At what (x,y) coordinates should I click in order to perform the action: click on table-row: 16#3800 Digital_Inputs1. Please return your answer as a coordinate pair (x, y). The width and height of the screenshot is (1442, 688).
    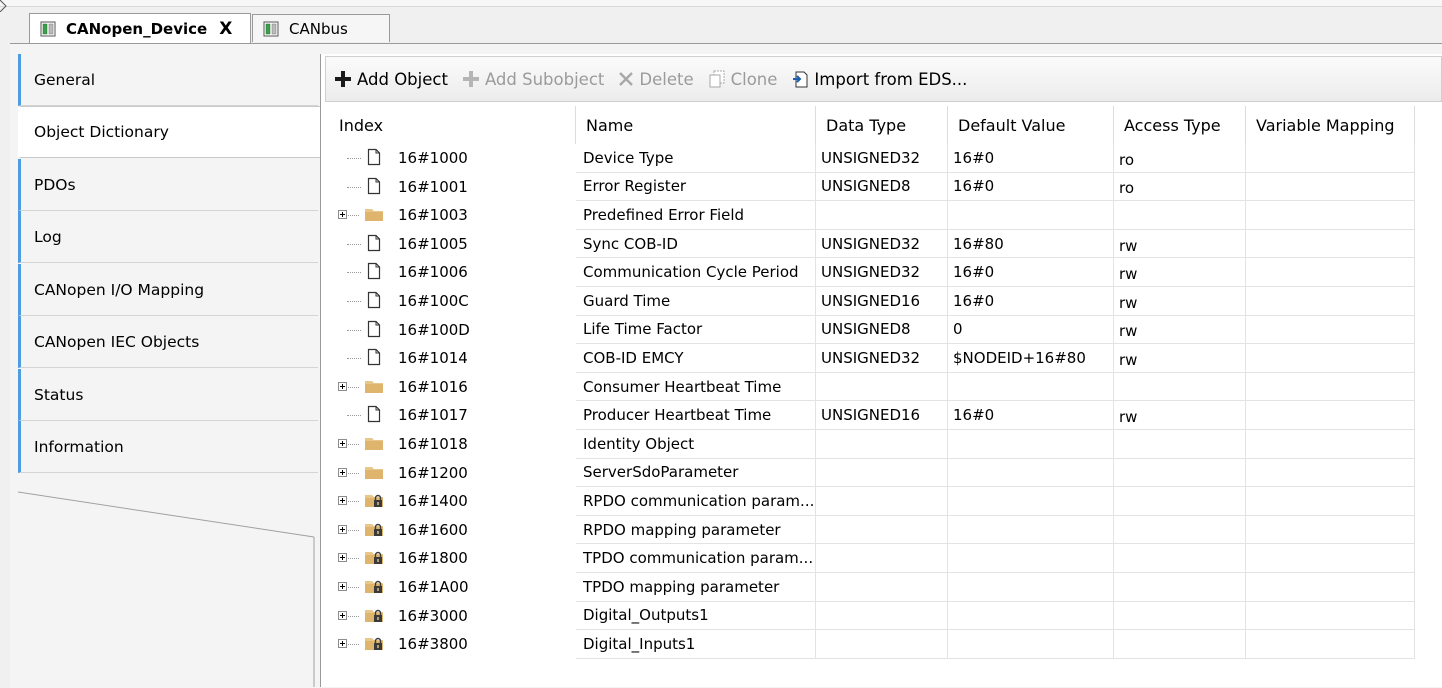
    Looking at the image, I should click on (872, 644).